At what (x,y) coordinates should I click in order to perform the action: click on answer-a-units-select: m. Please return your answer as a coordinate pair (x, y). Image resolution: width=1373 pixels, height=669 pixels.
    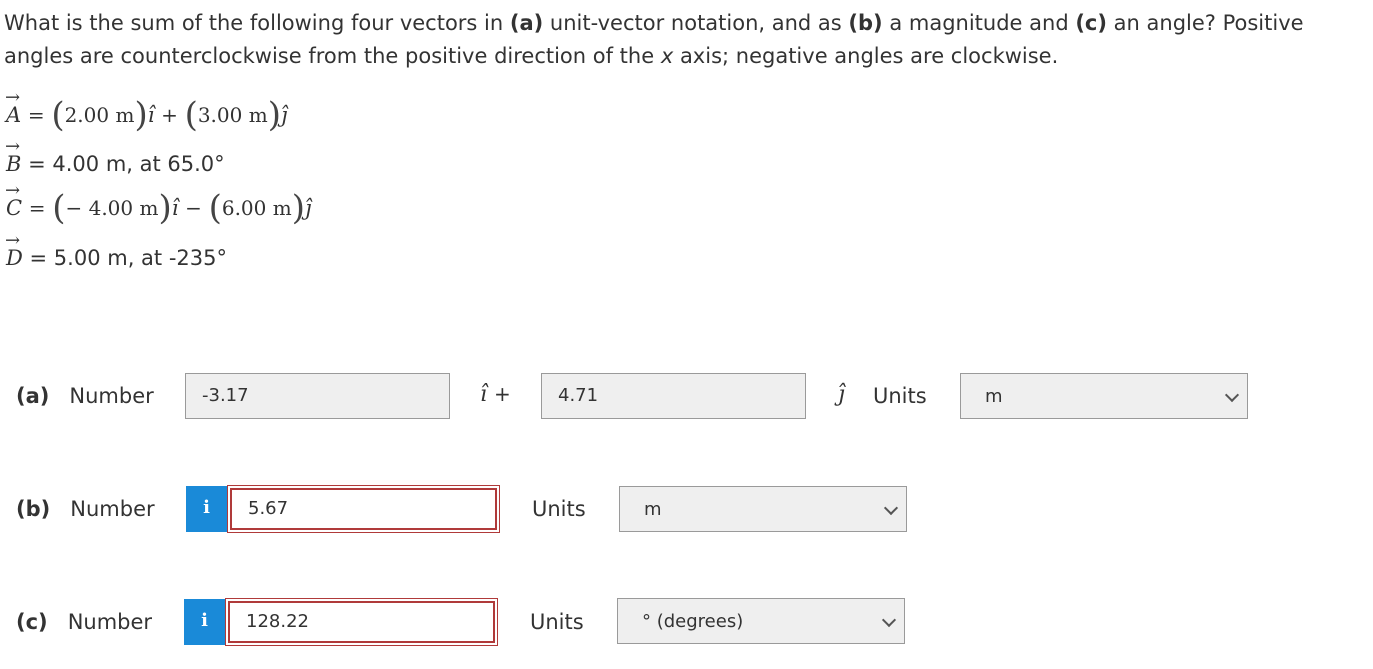
    Looking at the image, I should click on (1104, 396).